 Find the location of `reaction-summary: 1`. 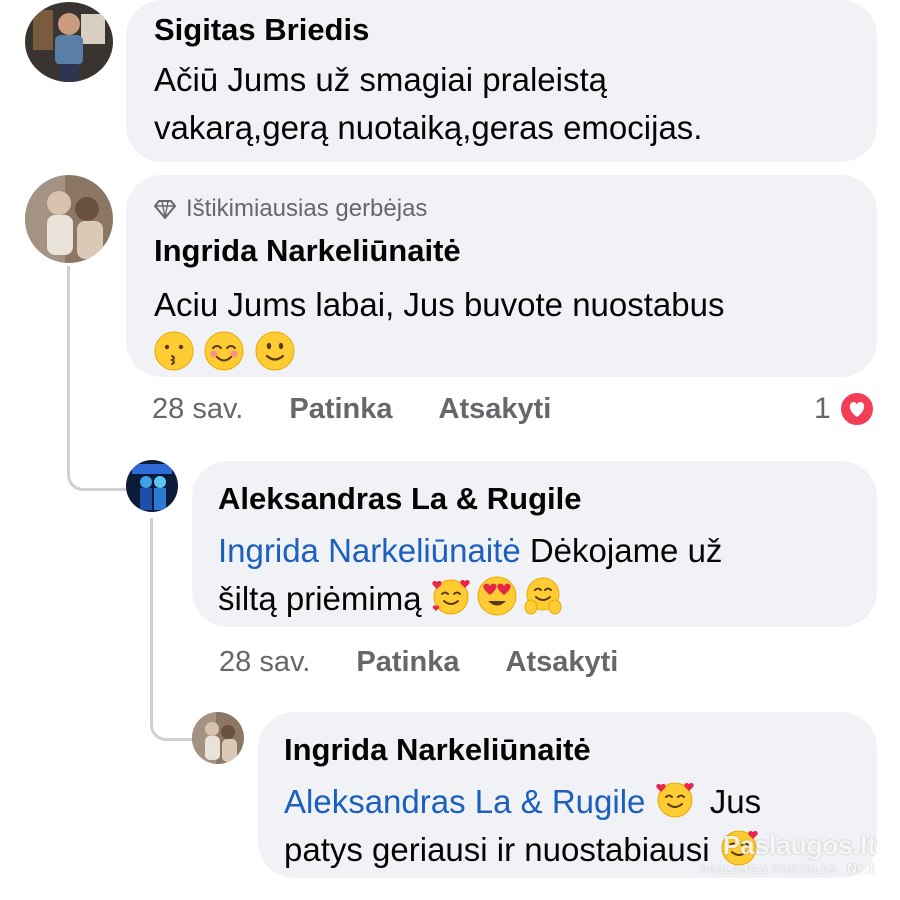

reaction-summary: 1 is located at coordinates (844, 409).